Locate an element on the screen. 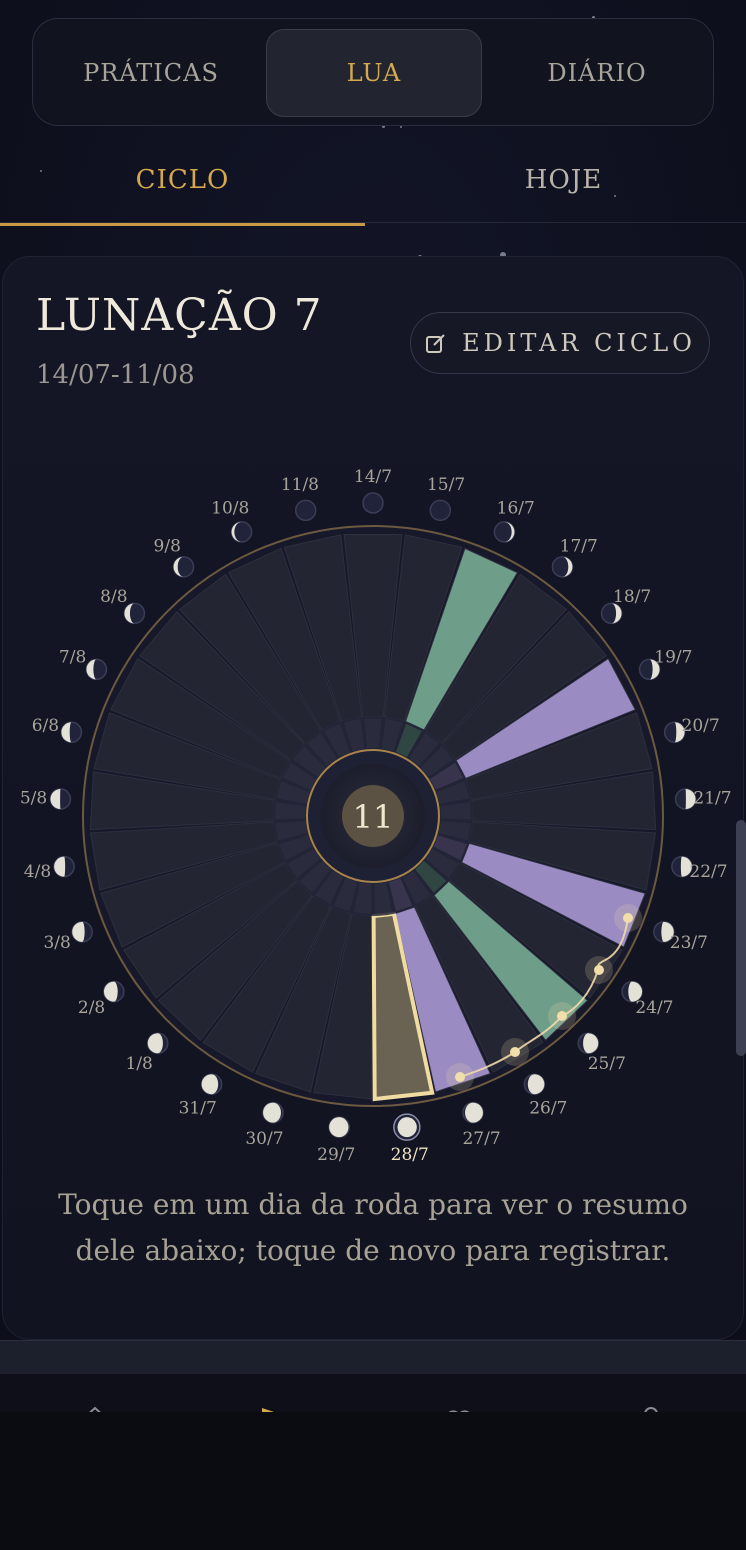 The height and width of the screenshot is (1550, 746). day-label-8/8: 8/8 is located at coordinates (113, 597).